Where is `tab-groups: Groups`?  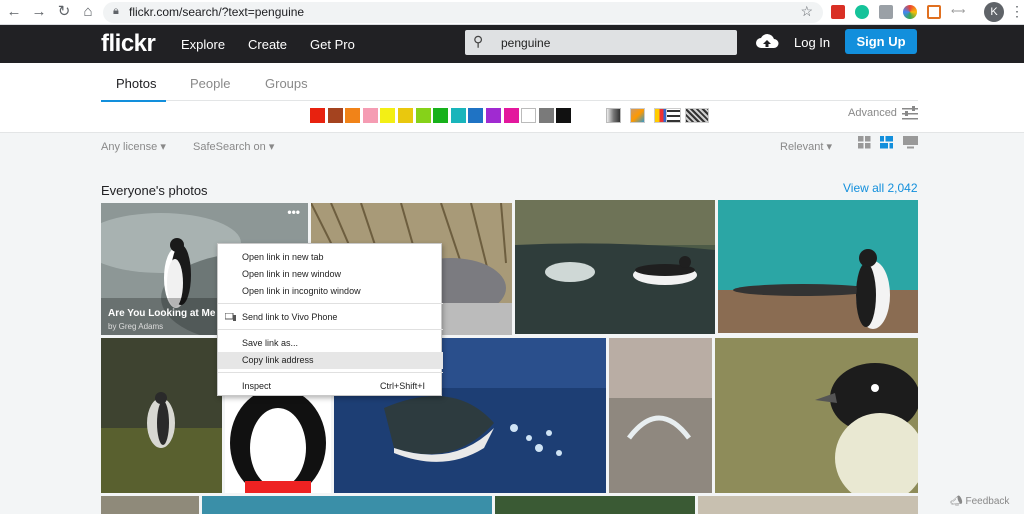 tab-groups: Groups is located at coordinates (286, 83).